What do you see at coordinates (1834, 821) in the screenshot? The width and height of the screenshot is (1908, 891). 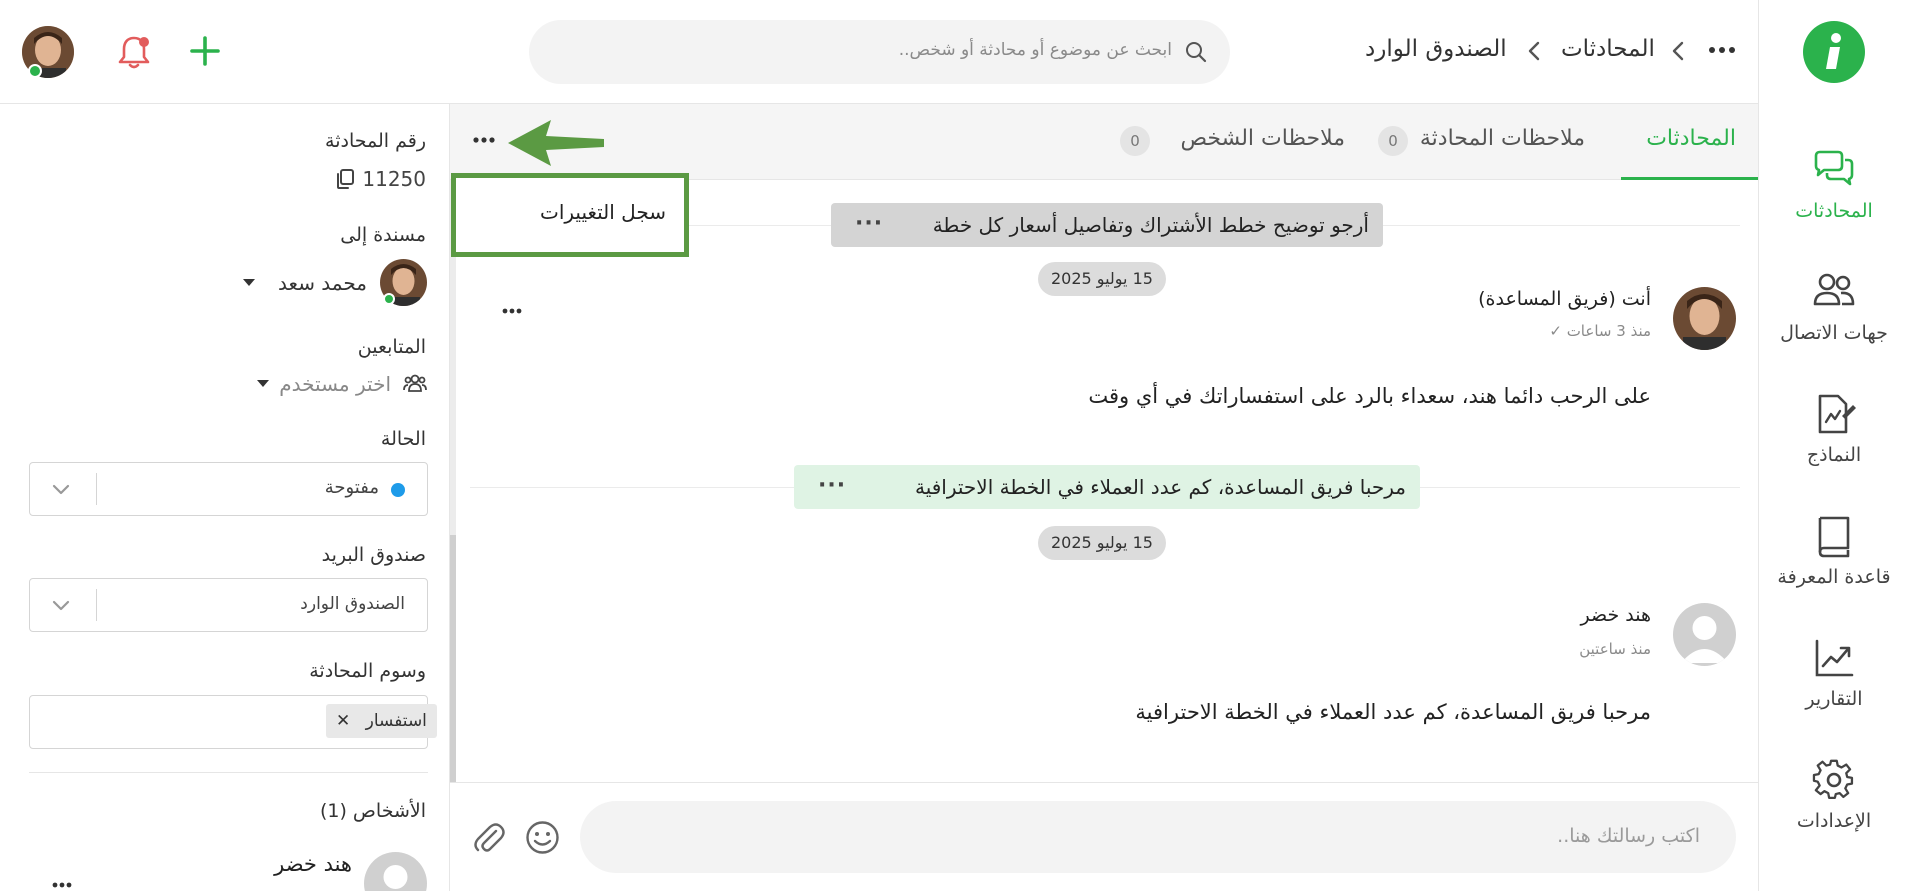 I see `nav-label: الإعدادات` at bounding box center [1834, 821].